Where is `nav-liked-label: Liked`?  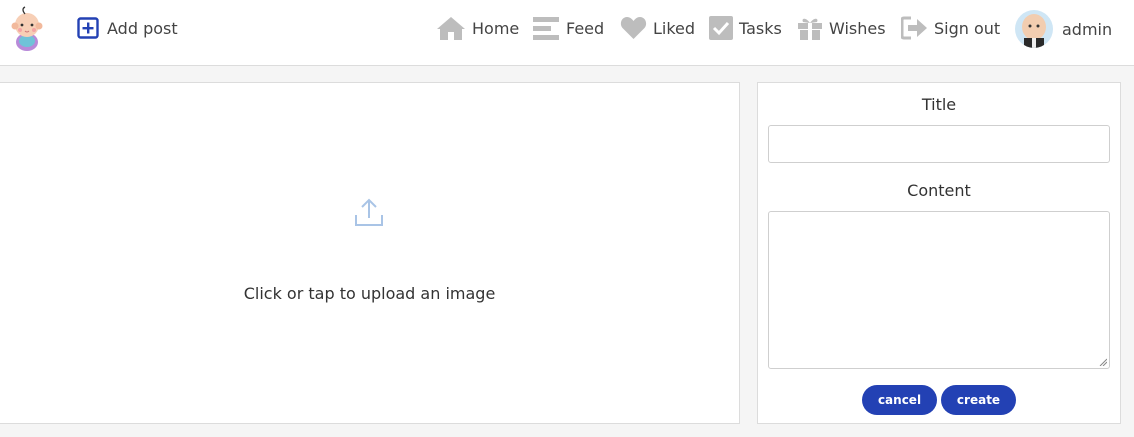
nav-liked-label: Liked is located at coordinates (674, 28).